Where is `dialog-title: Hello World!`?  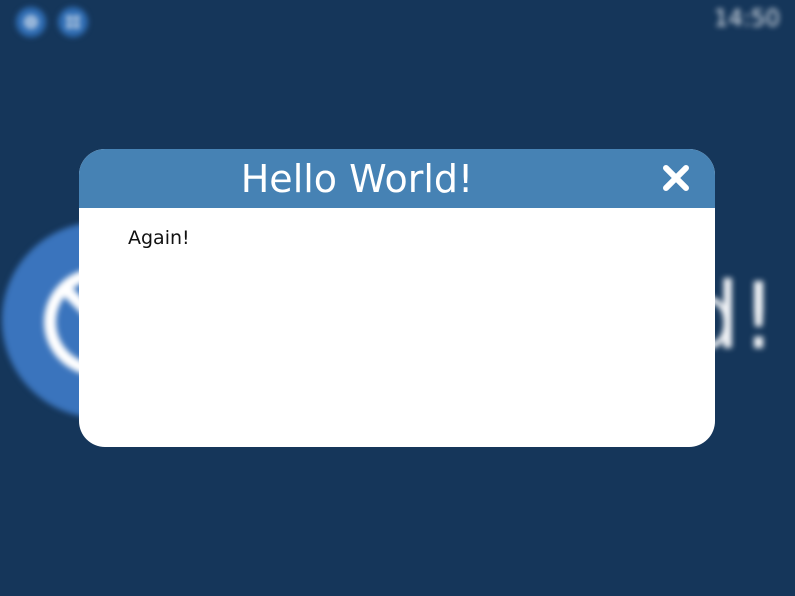 dialog-title: Hello World! is located at coordinates (357, 179).